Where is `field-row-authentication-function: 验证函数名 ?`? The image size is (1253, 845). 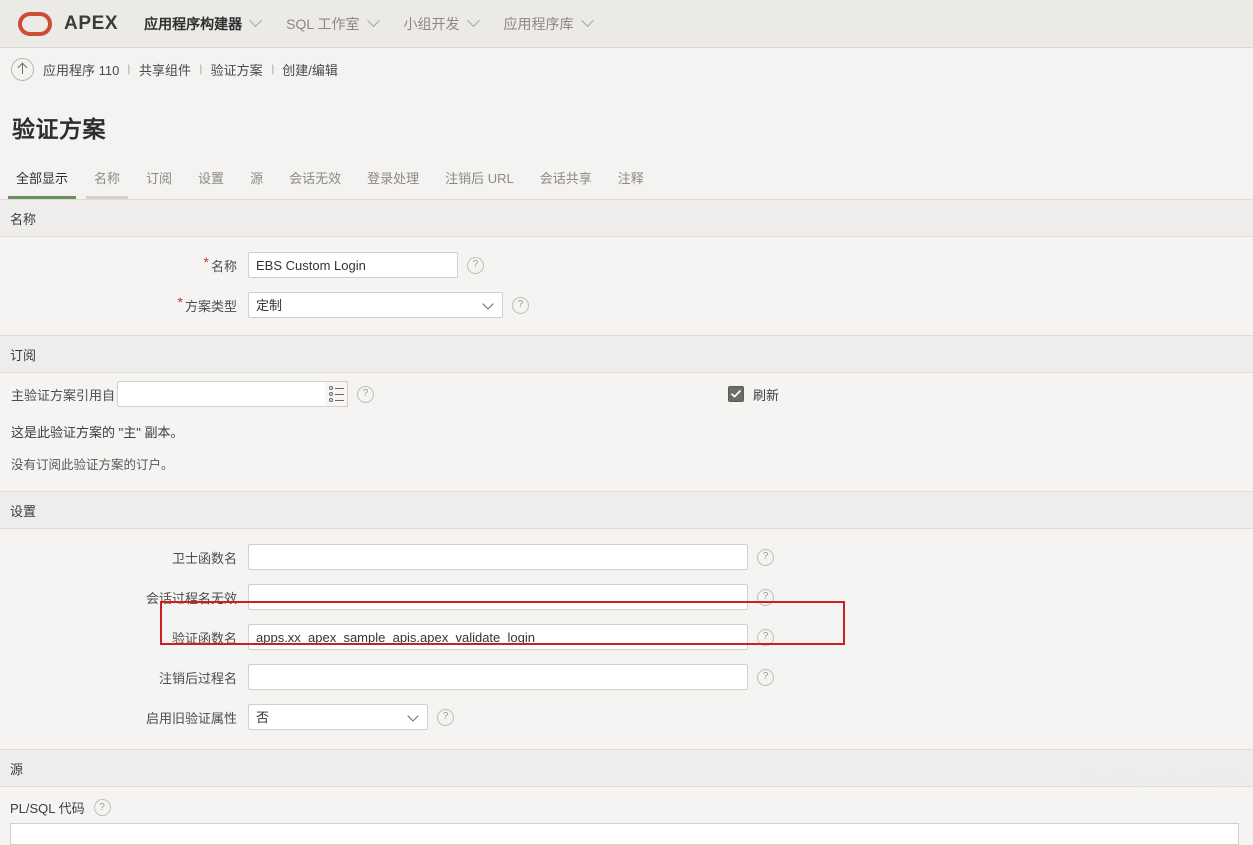 field-row-authentication-function: 验证函数名 ? is located at coordinates (626, 637).